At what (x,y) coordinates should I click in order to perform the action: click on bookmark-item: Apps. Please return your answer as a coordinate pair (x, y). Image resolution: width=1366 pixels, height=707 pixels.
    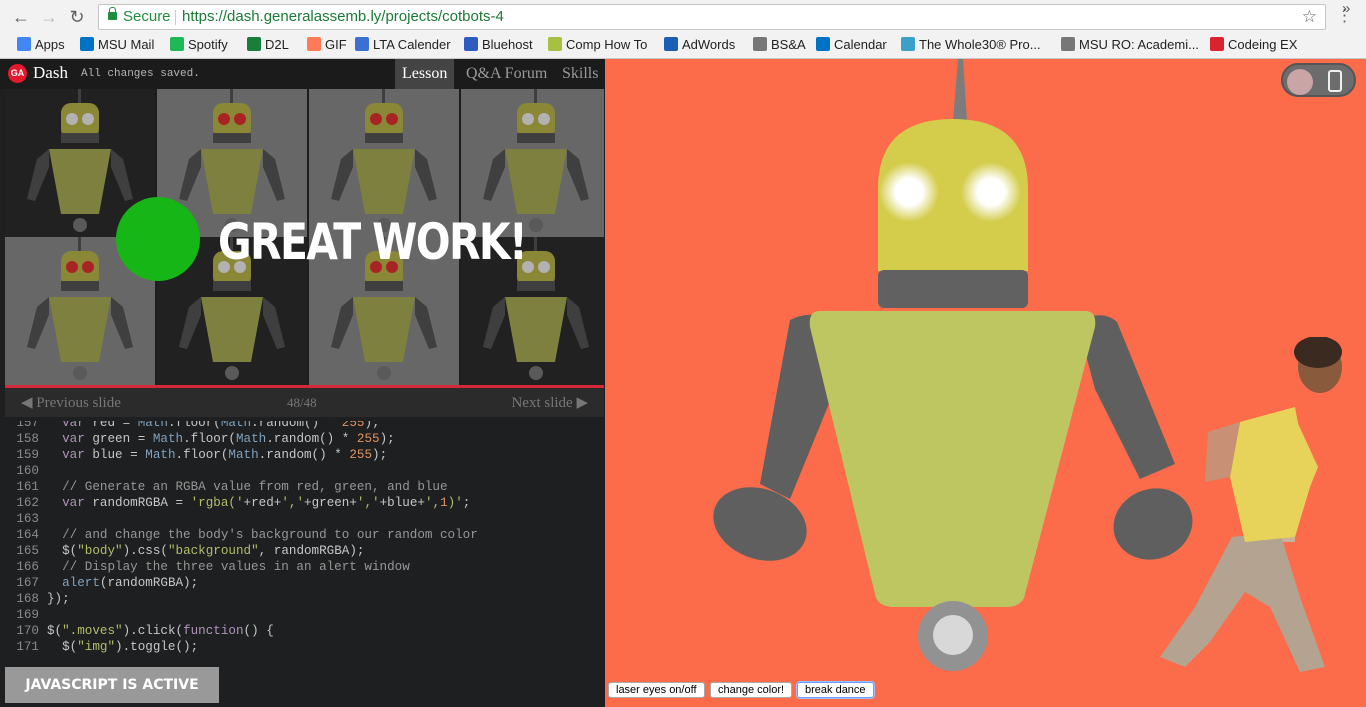
    Looking at the image, I should click on (41, 45).